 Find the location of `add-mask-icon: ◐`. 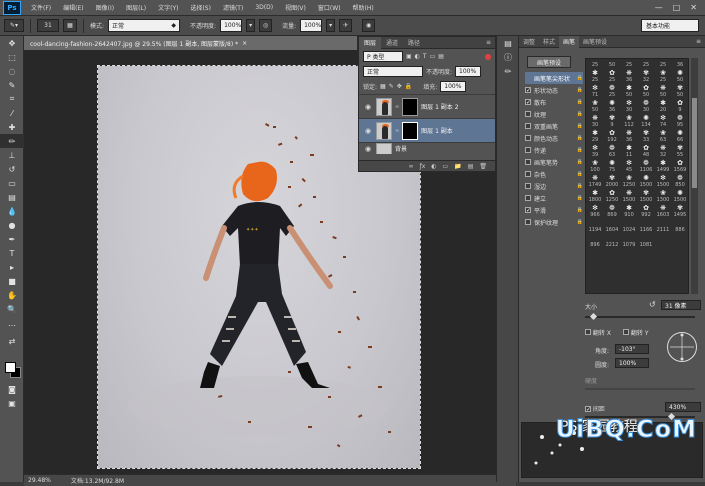

add-mask-icon: ◐ is located at coordinates (433, 166).